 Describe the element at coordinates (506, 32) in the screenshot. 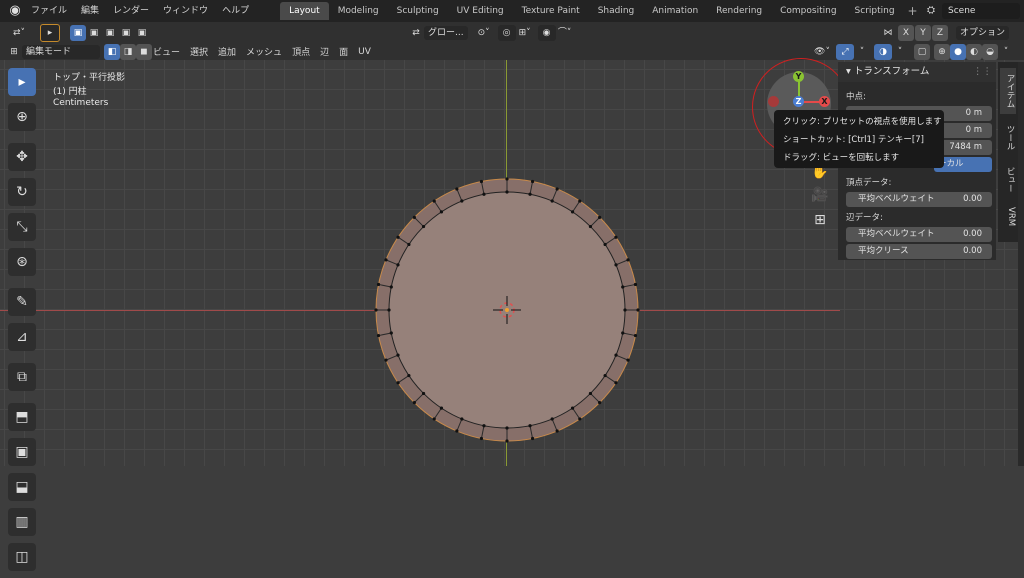

I see `snap-icon: ◎` at that location.